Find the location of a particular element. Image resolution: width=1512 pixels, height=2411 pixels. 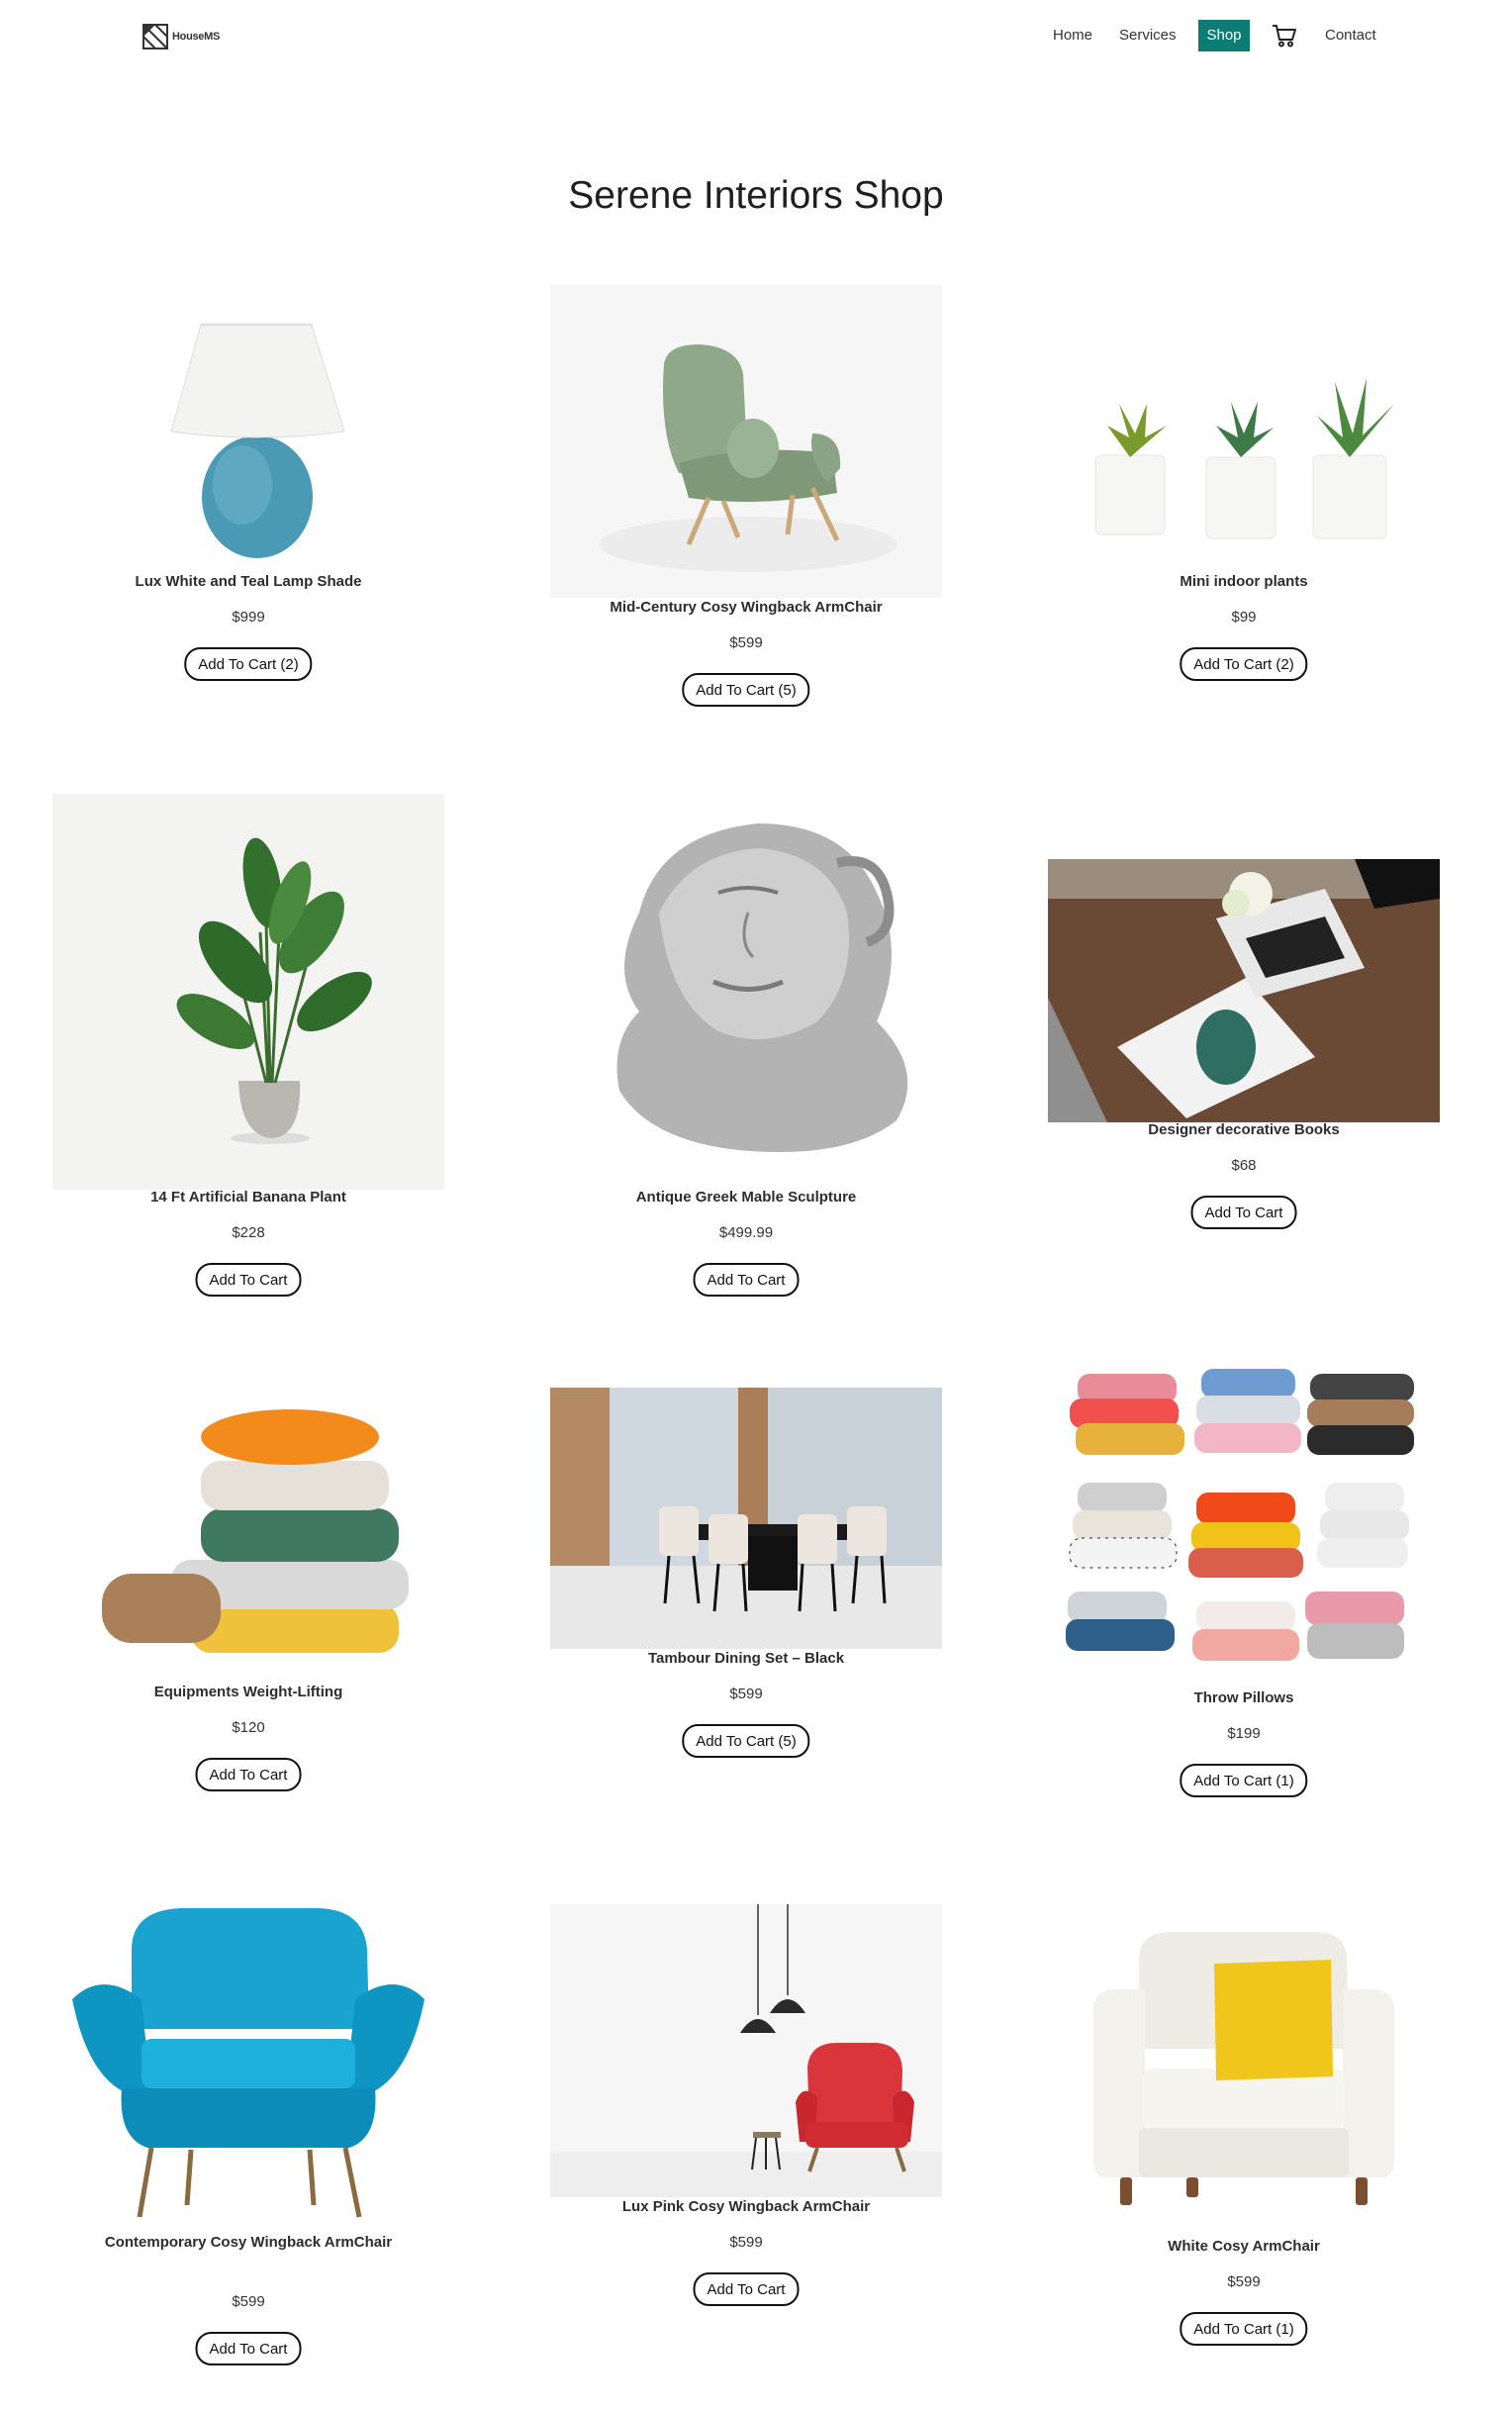

pillow-stack-image is located at coordinates (248, 1515).